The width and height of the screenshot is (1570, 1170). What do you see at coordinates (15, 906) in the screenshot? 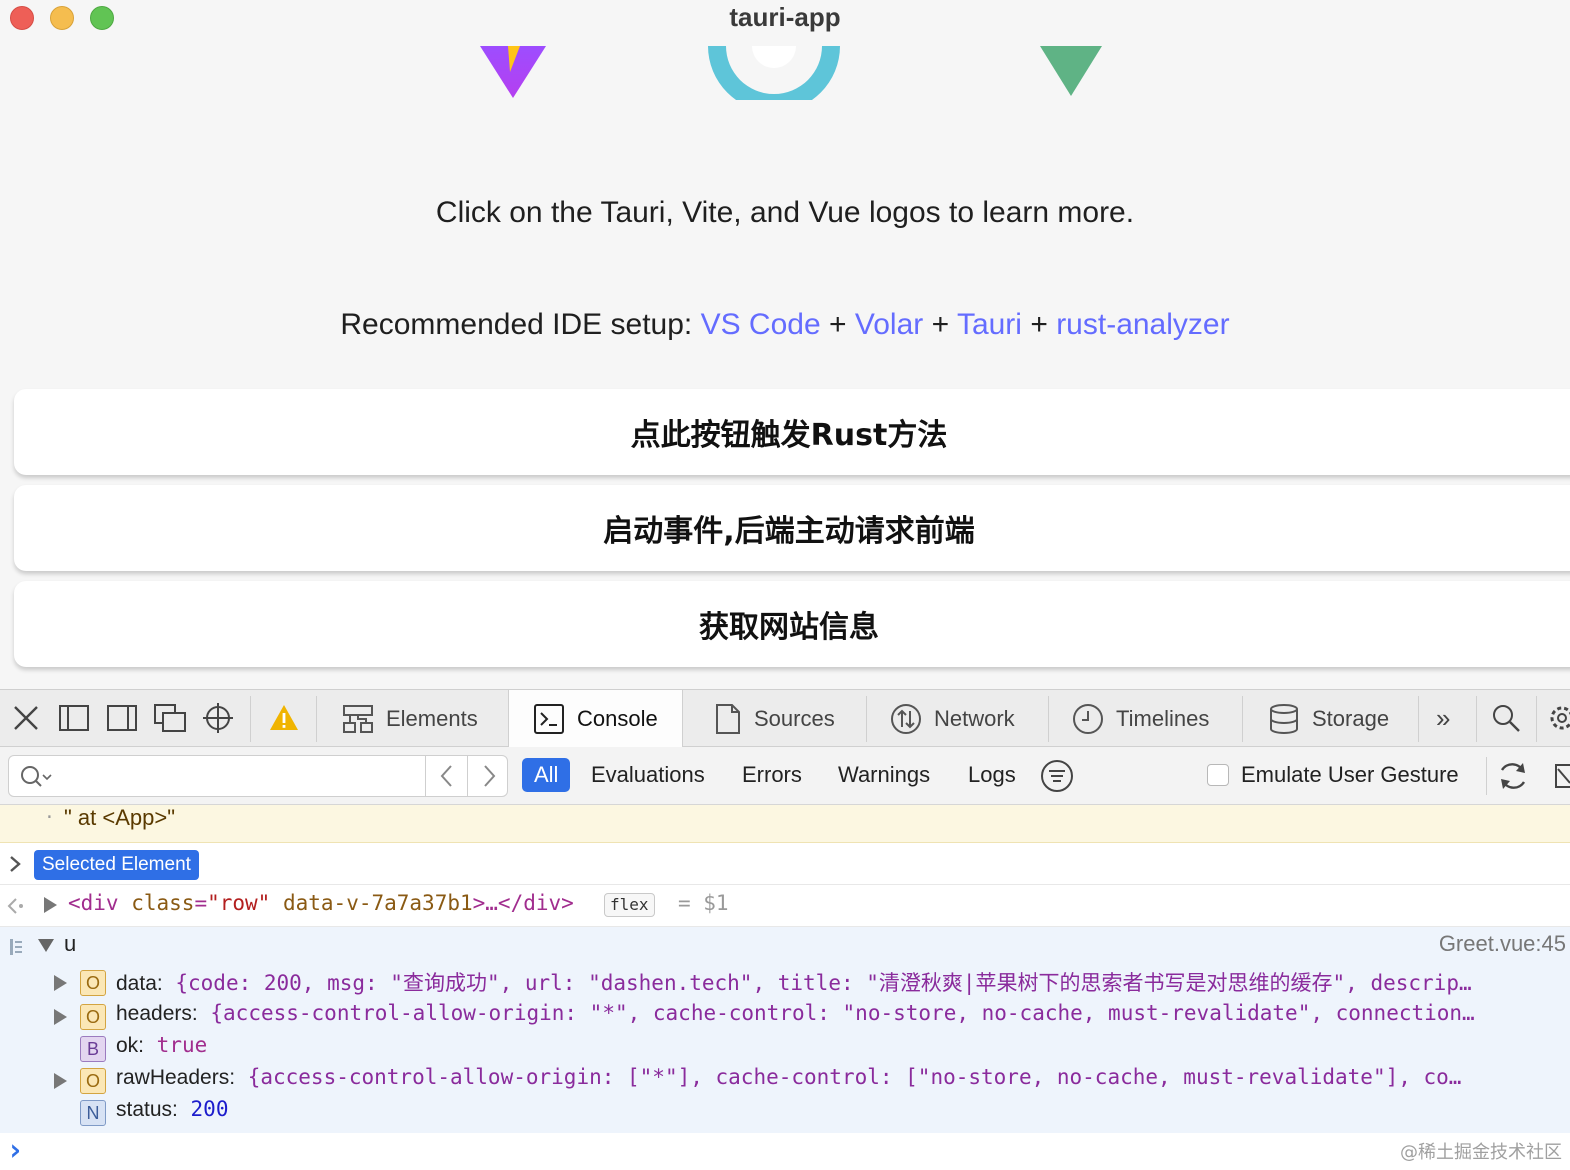
I see `result-arrow-icon` at bounding box center [15, 906].